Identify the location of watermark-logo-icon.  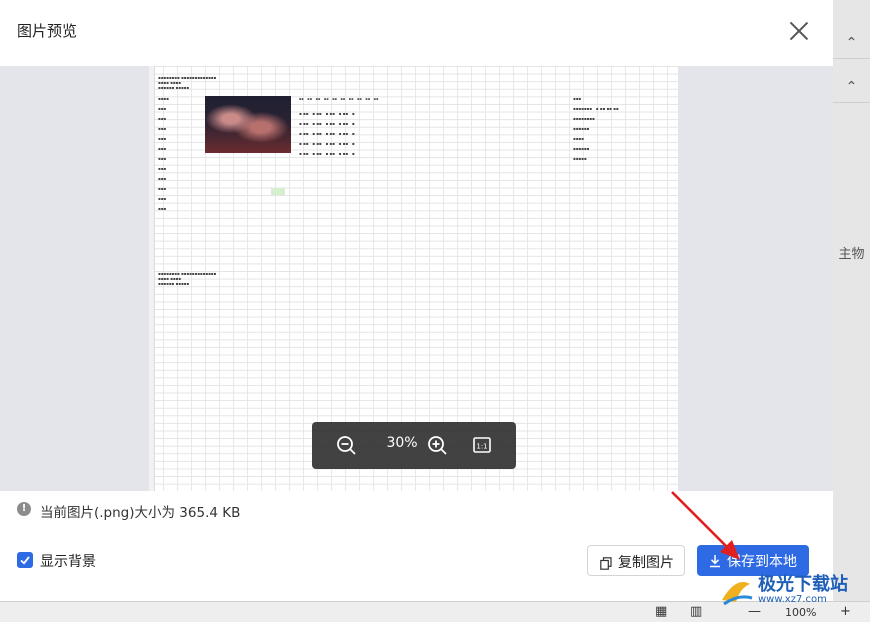
(737, 594).